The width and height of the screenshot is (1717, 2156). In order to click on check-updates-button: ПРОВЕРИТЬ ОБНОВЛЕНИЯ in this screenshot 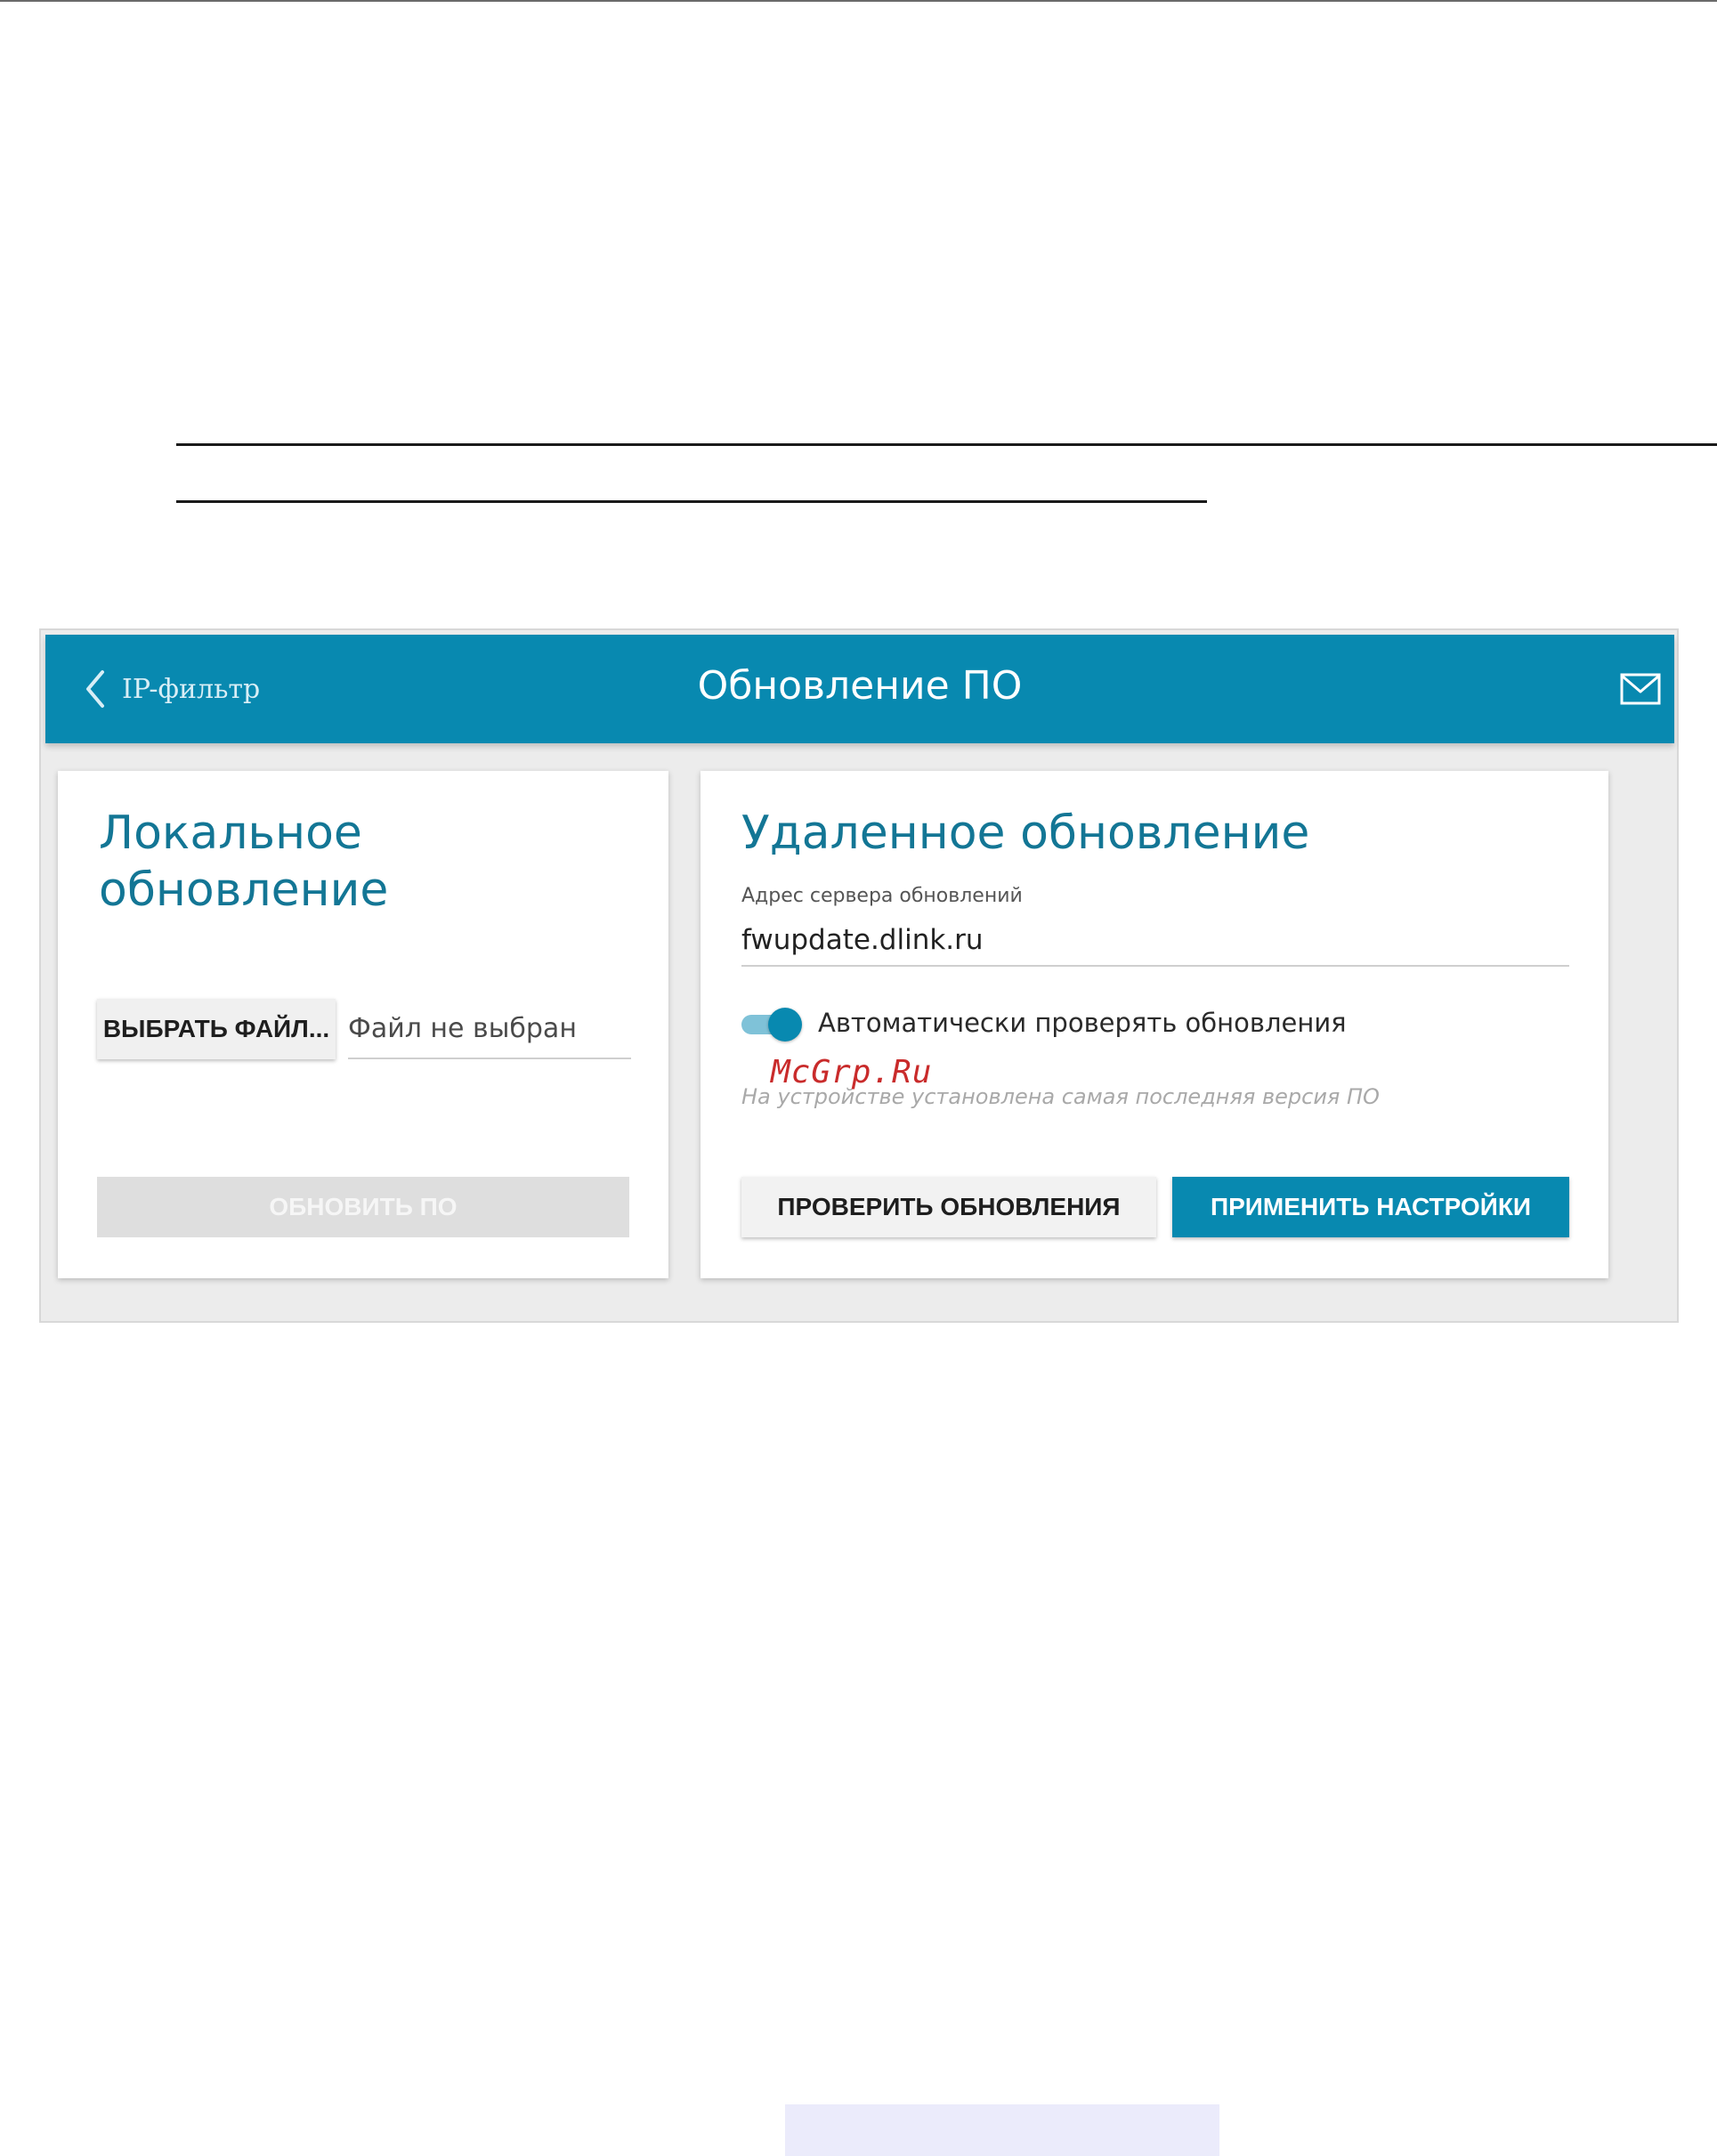, I will do `click(949, 1207)`.